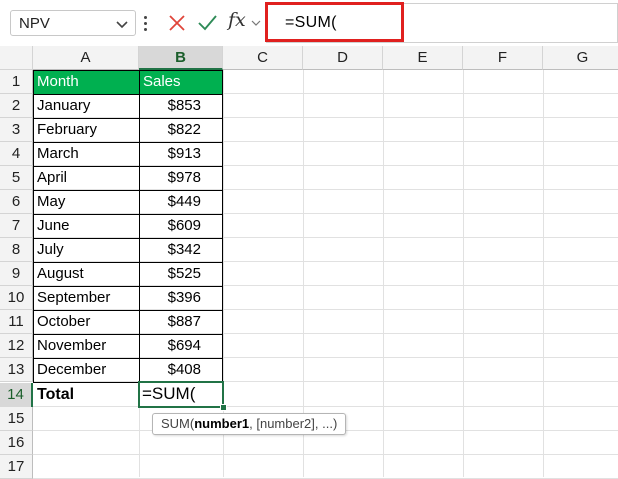 The width and height of the screenshot is (618, 479). Describe the element at coordinates (334, 22) in the screenshot. I see `highlight-box` at that location.